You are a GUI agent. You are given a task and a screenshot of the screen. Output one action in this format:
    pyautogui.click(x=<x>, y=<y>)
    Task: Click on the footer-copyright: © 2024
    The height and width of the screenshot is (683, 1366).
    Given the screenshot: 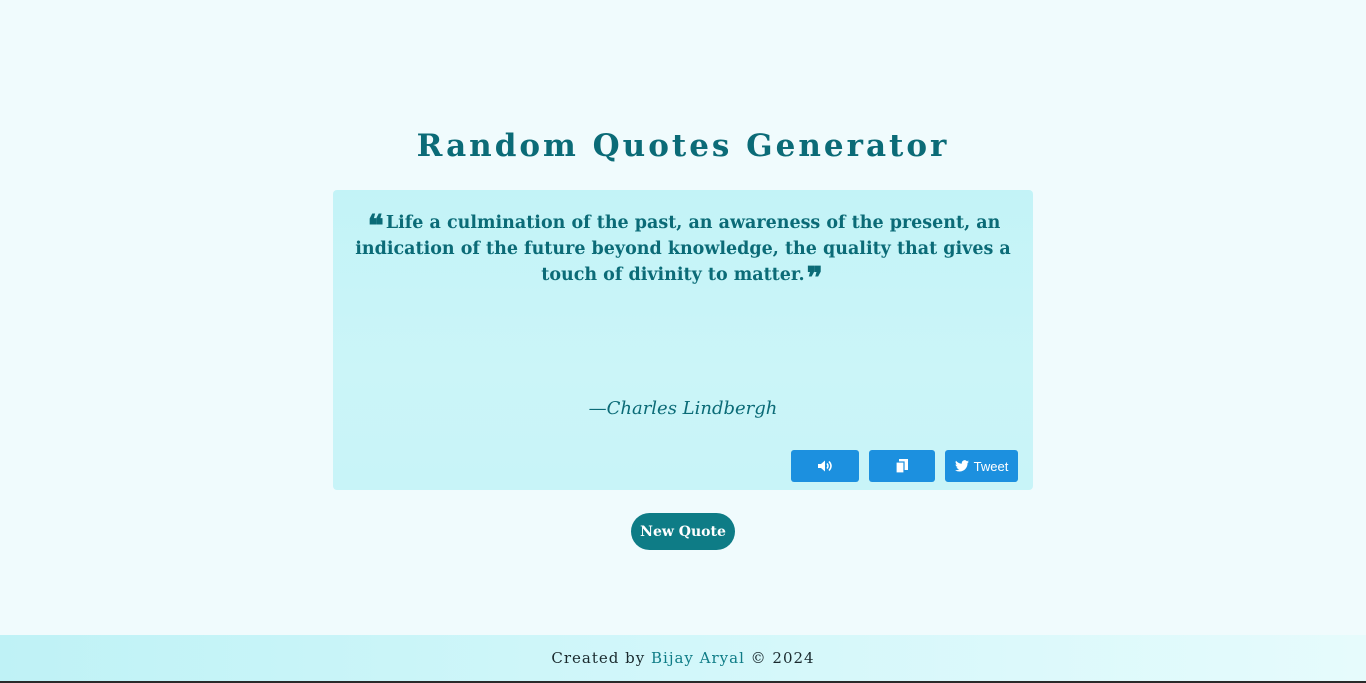 What is the action you would take?
    pyautogui.click(x=782, y=658)
    